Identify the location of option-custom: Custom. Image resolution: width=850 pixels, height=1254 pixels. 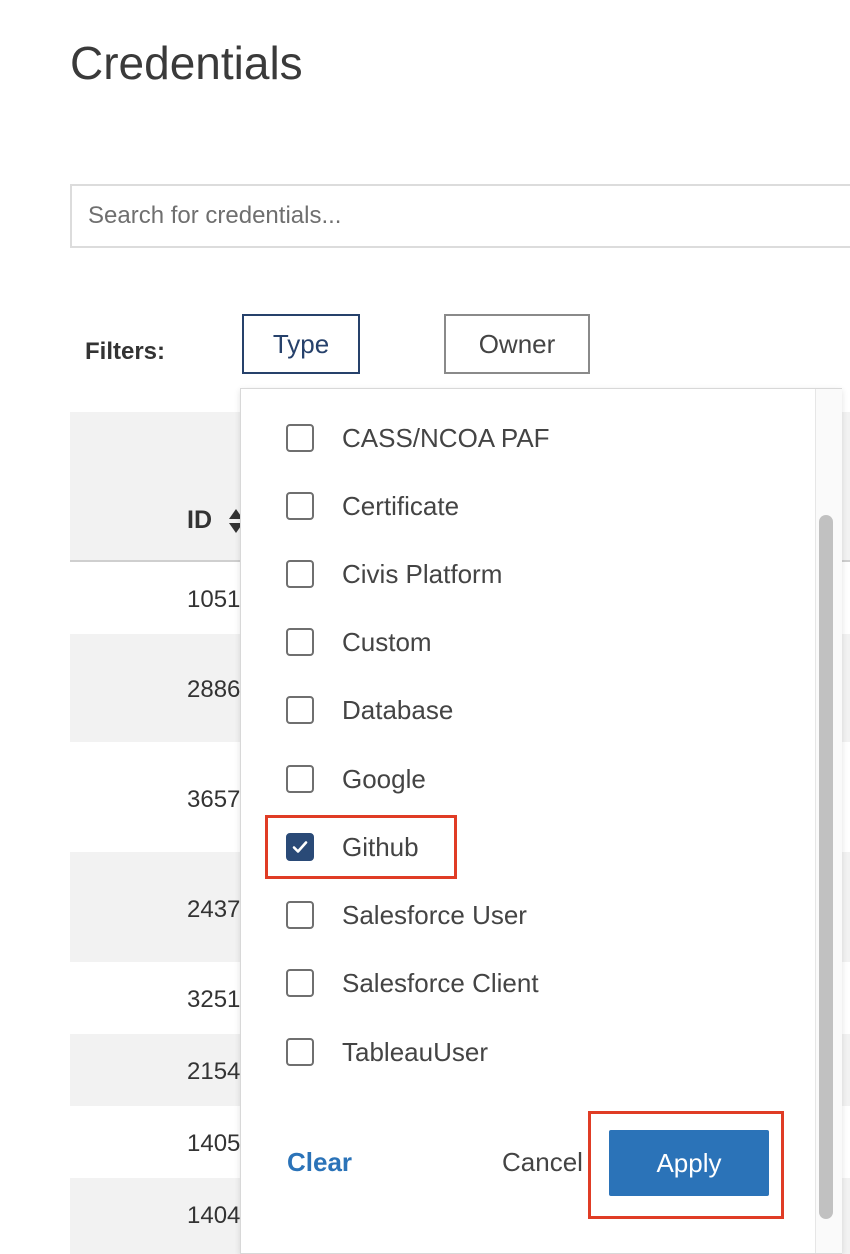
(359, 642).